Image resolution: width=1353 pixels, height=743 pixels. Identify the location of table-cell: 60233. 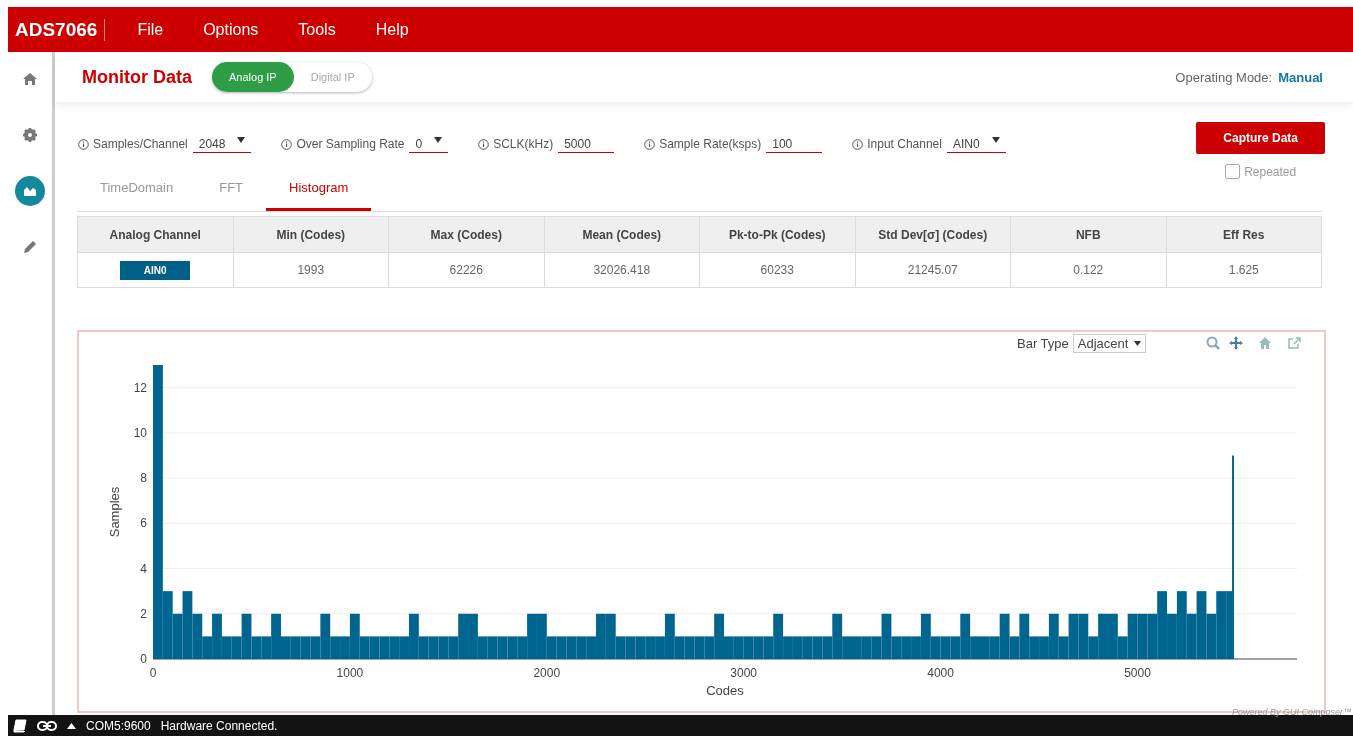
(777, 270).